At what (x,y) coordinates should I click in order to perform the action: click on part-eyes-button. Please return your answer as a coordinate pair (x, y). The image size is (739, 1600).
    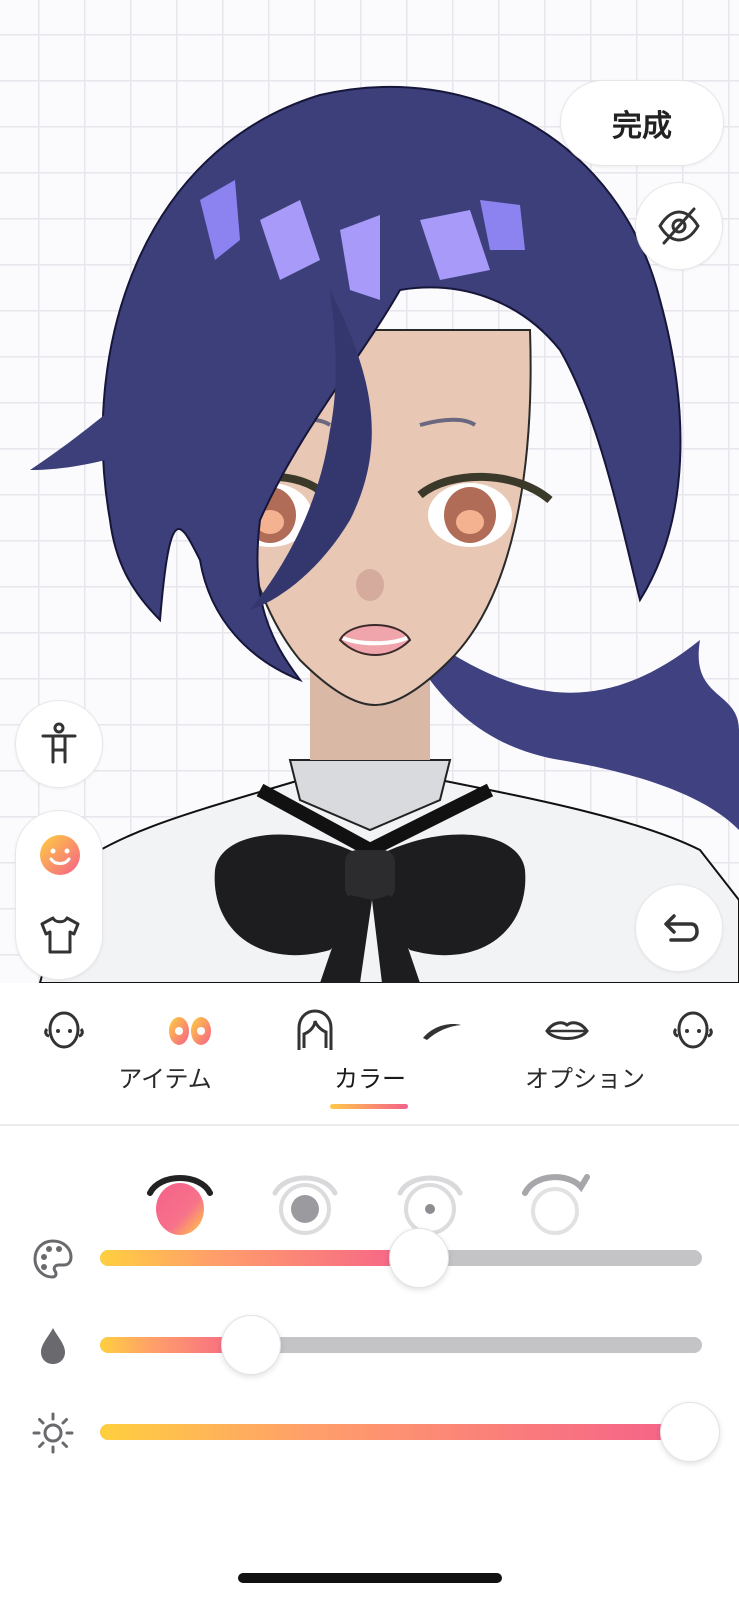
    Looking at the image, I should click on (190, 1031).